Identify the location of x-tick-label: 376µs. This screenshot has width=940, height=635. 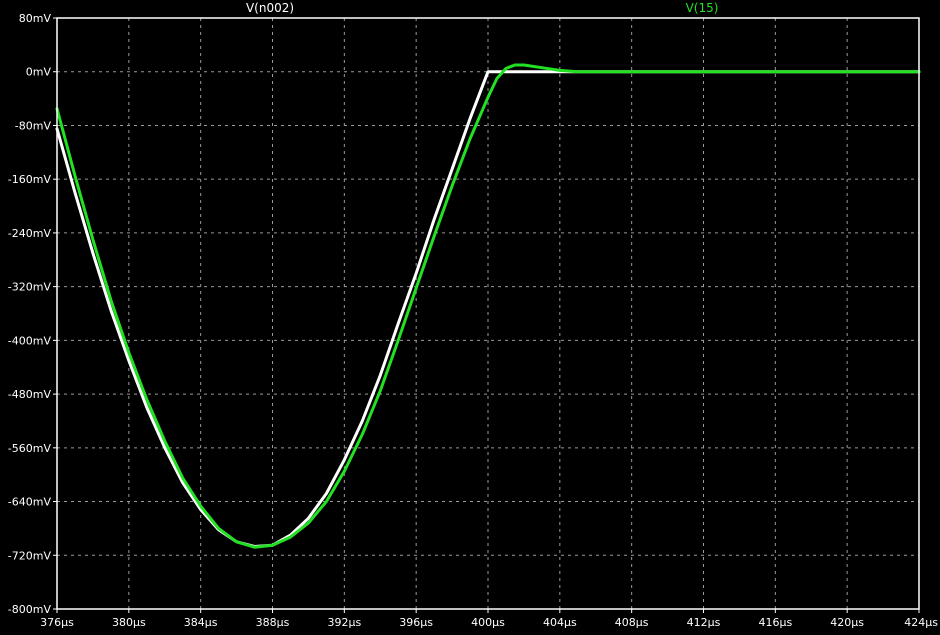
(57, 622).